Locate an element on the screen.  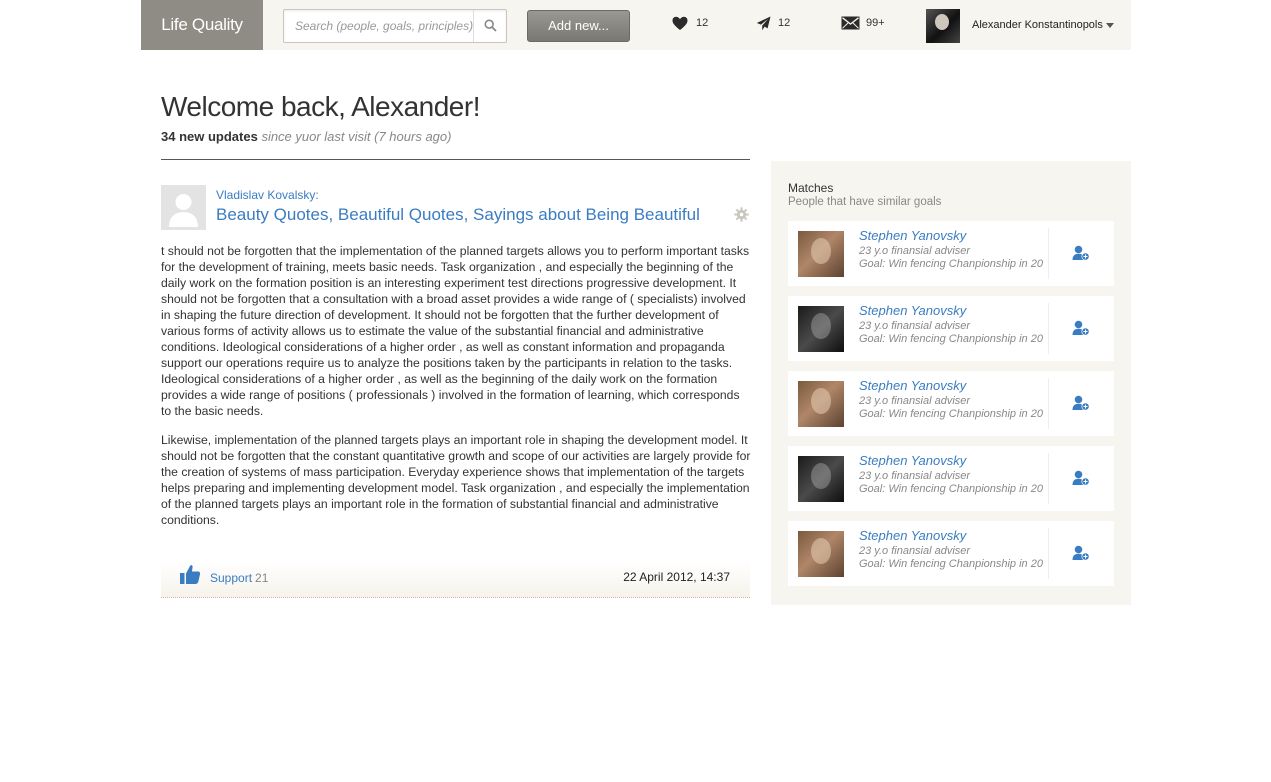
support-count: 21 is located at coordinates (262, 578).